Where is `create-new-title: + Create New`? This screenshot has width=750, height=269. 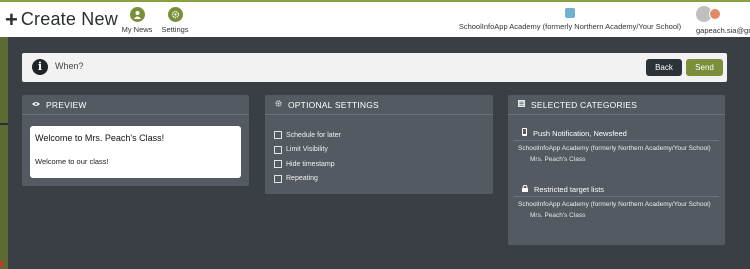 create-new-title: + Create New is located at coordinates (61, 19).